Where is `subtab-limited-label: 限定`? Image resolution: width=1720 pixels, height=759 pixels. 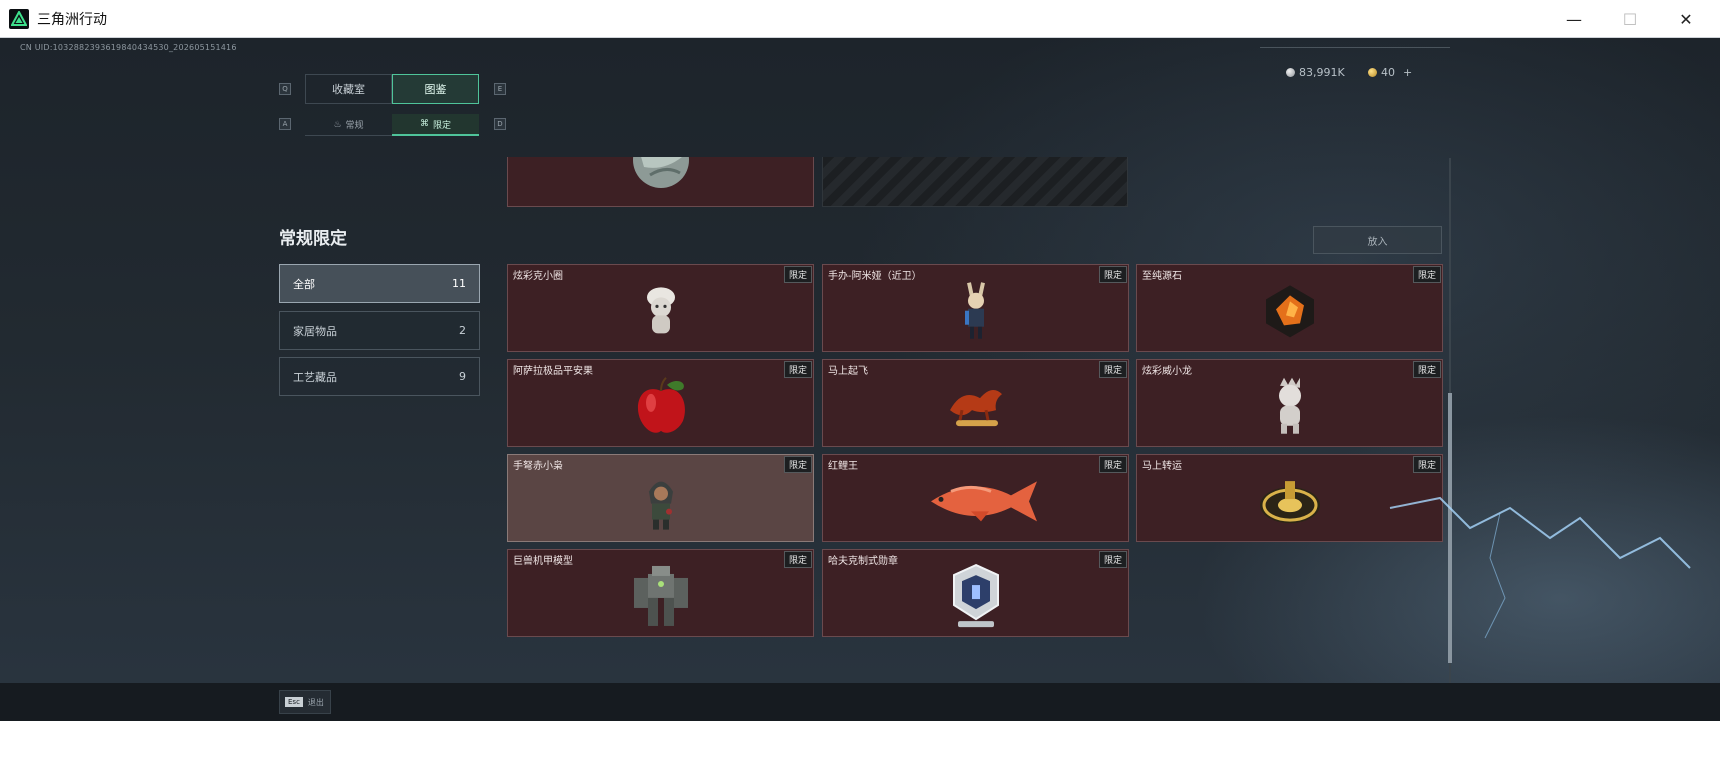 subtab-limited-label: 限定 is located at coordinates (441, 125).